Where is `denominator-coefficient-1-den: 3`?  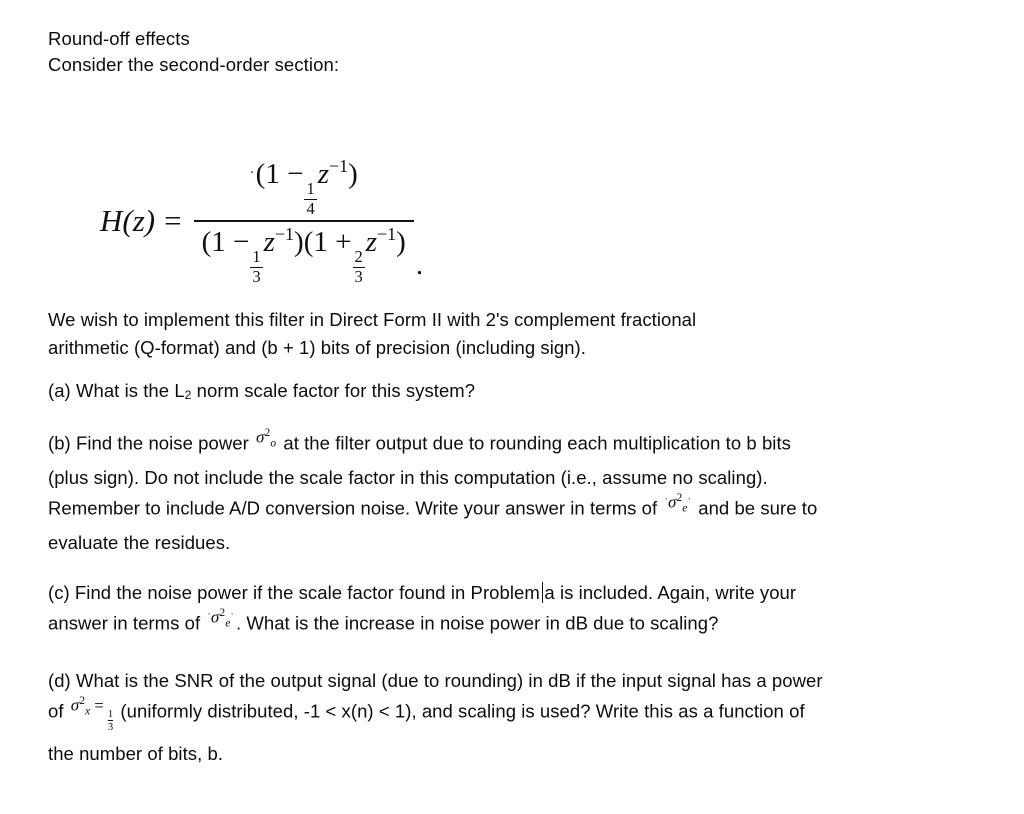 denominator-coefficient-1-den: 3 is located at coordinates (256, 277).